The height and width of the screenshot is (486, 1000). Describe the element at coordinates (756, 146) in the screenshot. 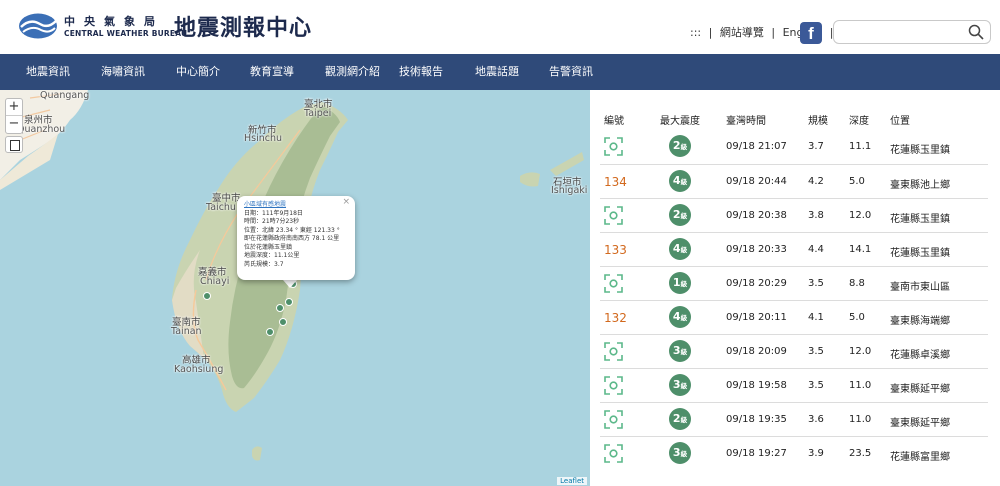

I see `event-time: 09/18 21:07` at that location.